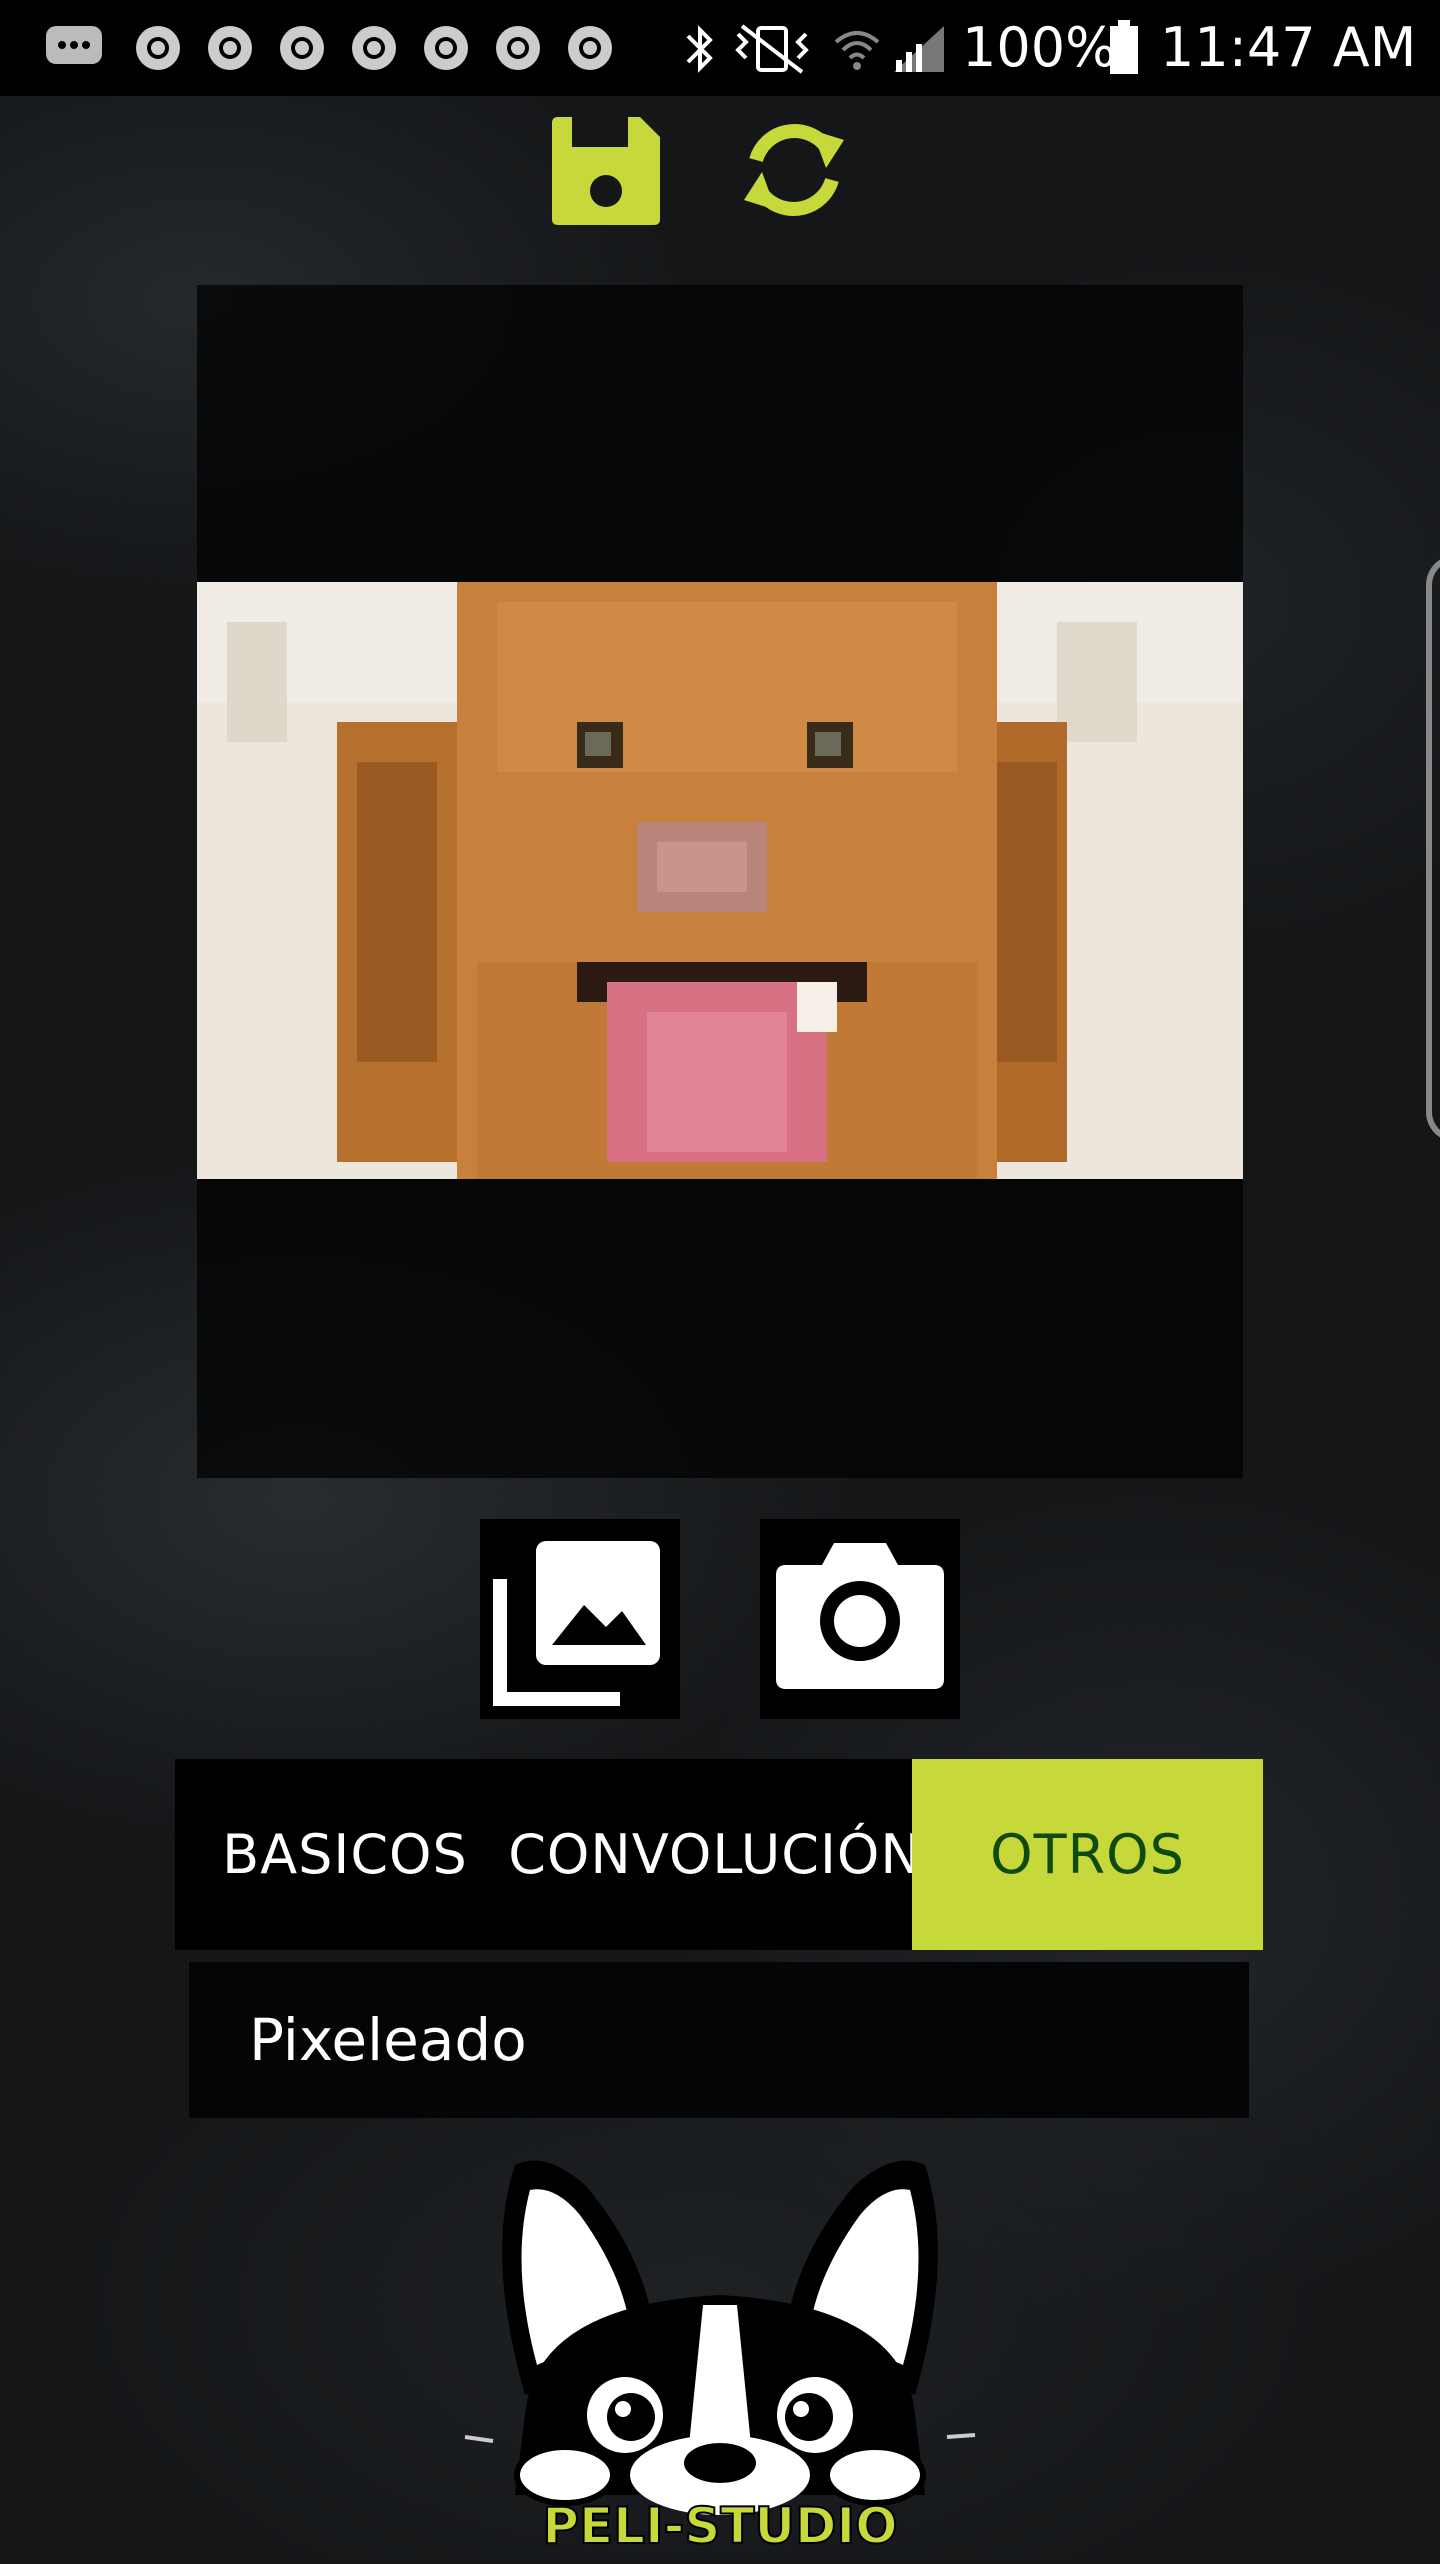 The image size is (1440, 2564). What do you see at coordinates (772, 49) in the screenshot?
I see `vibrate-icon` at bounding box center [772, 49].